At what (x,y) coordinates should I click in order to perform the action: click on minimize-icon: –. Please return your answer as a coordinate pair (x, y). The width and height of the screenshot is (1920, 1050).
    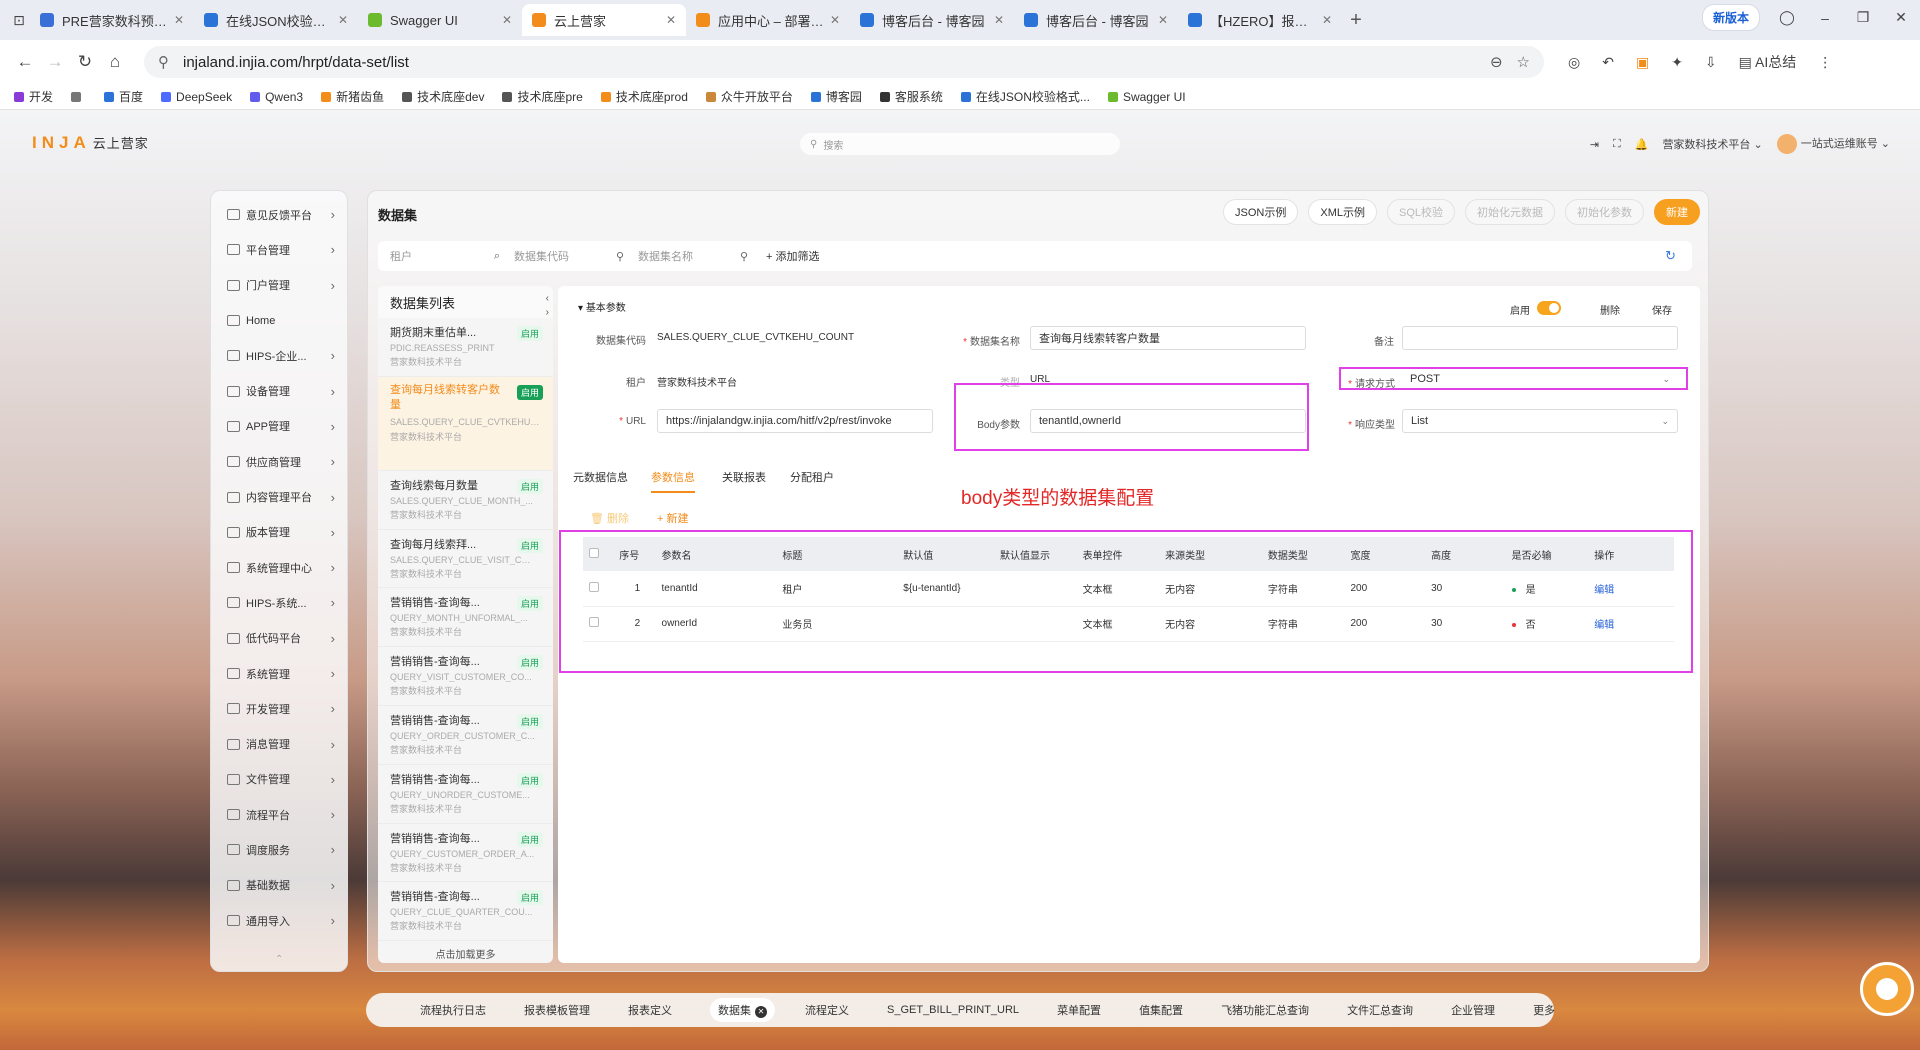
    Looking at the image, I should click on (1825, 18).